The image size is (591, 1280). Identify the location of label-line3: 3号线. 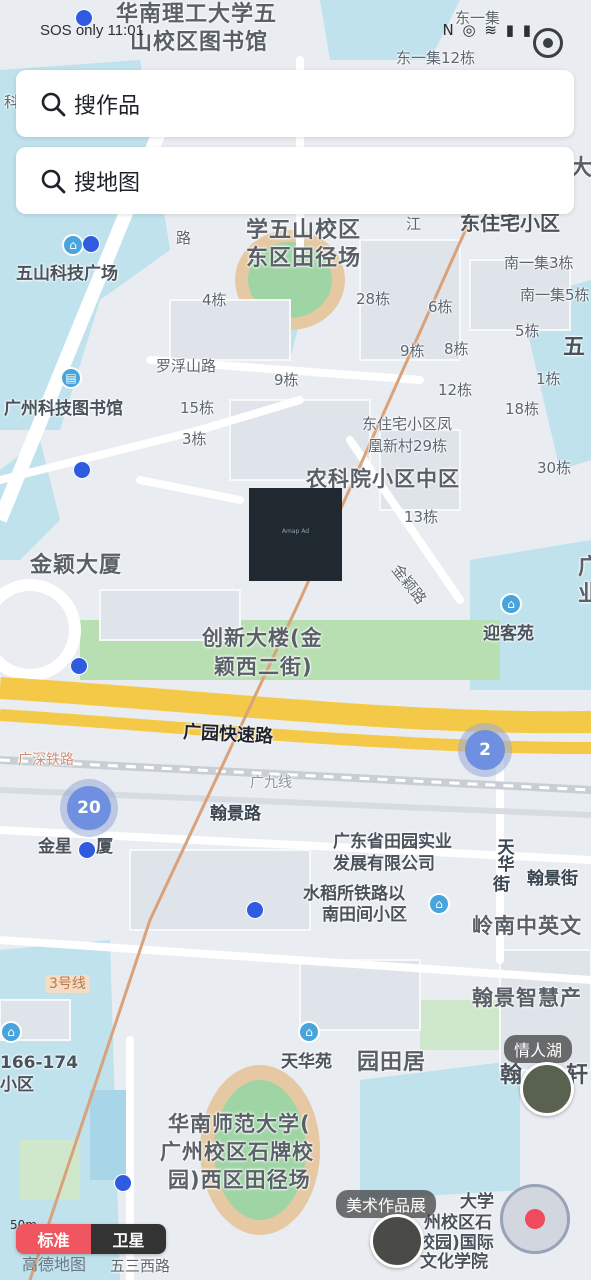
(67, 984).